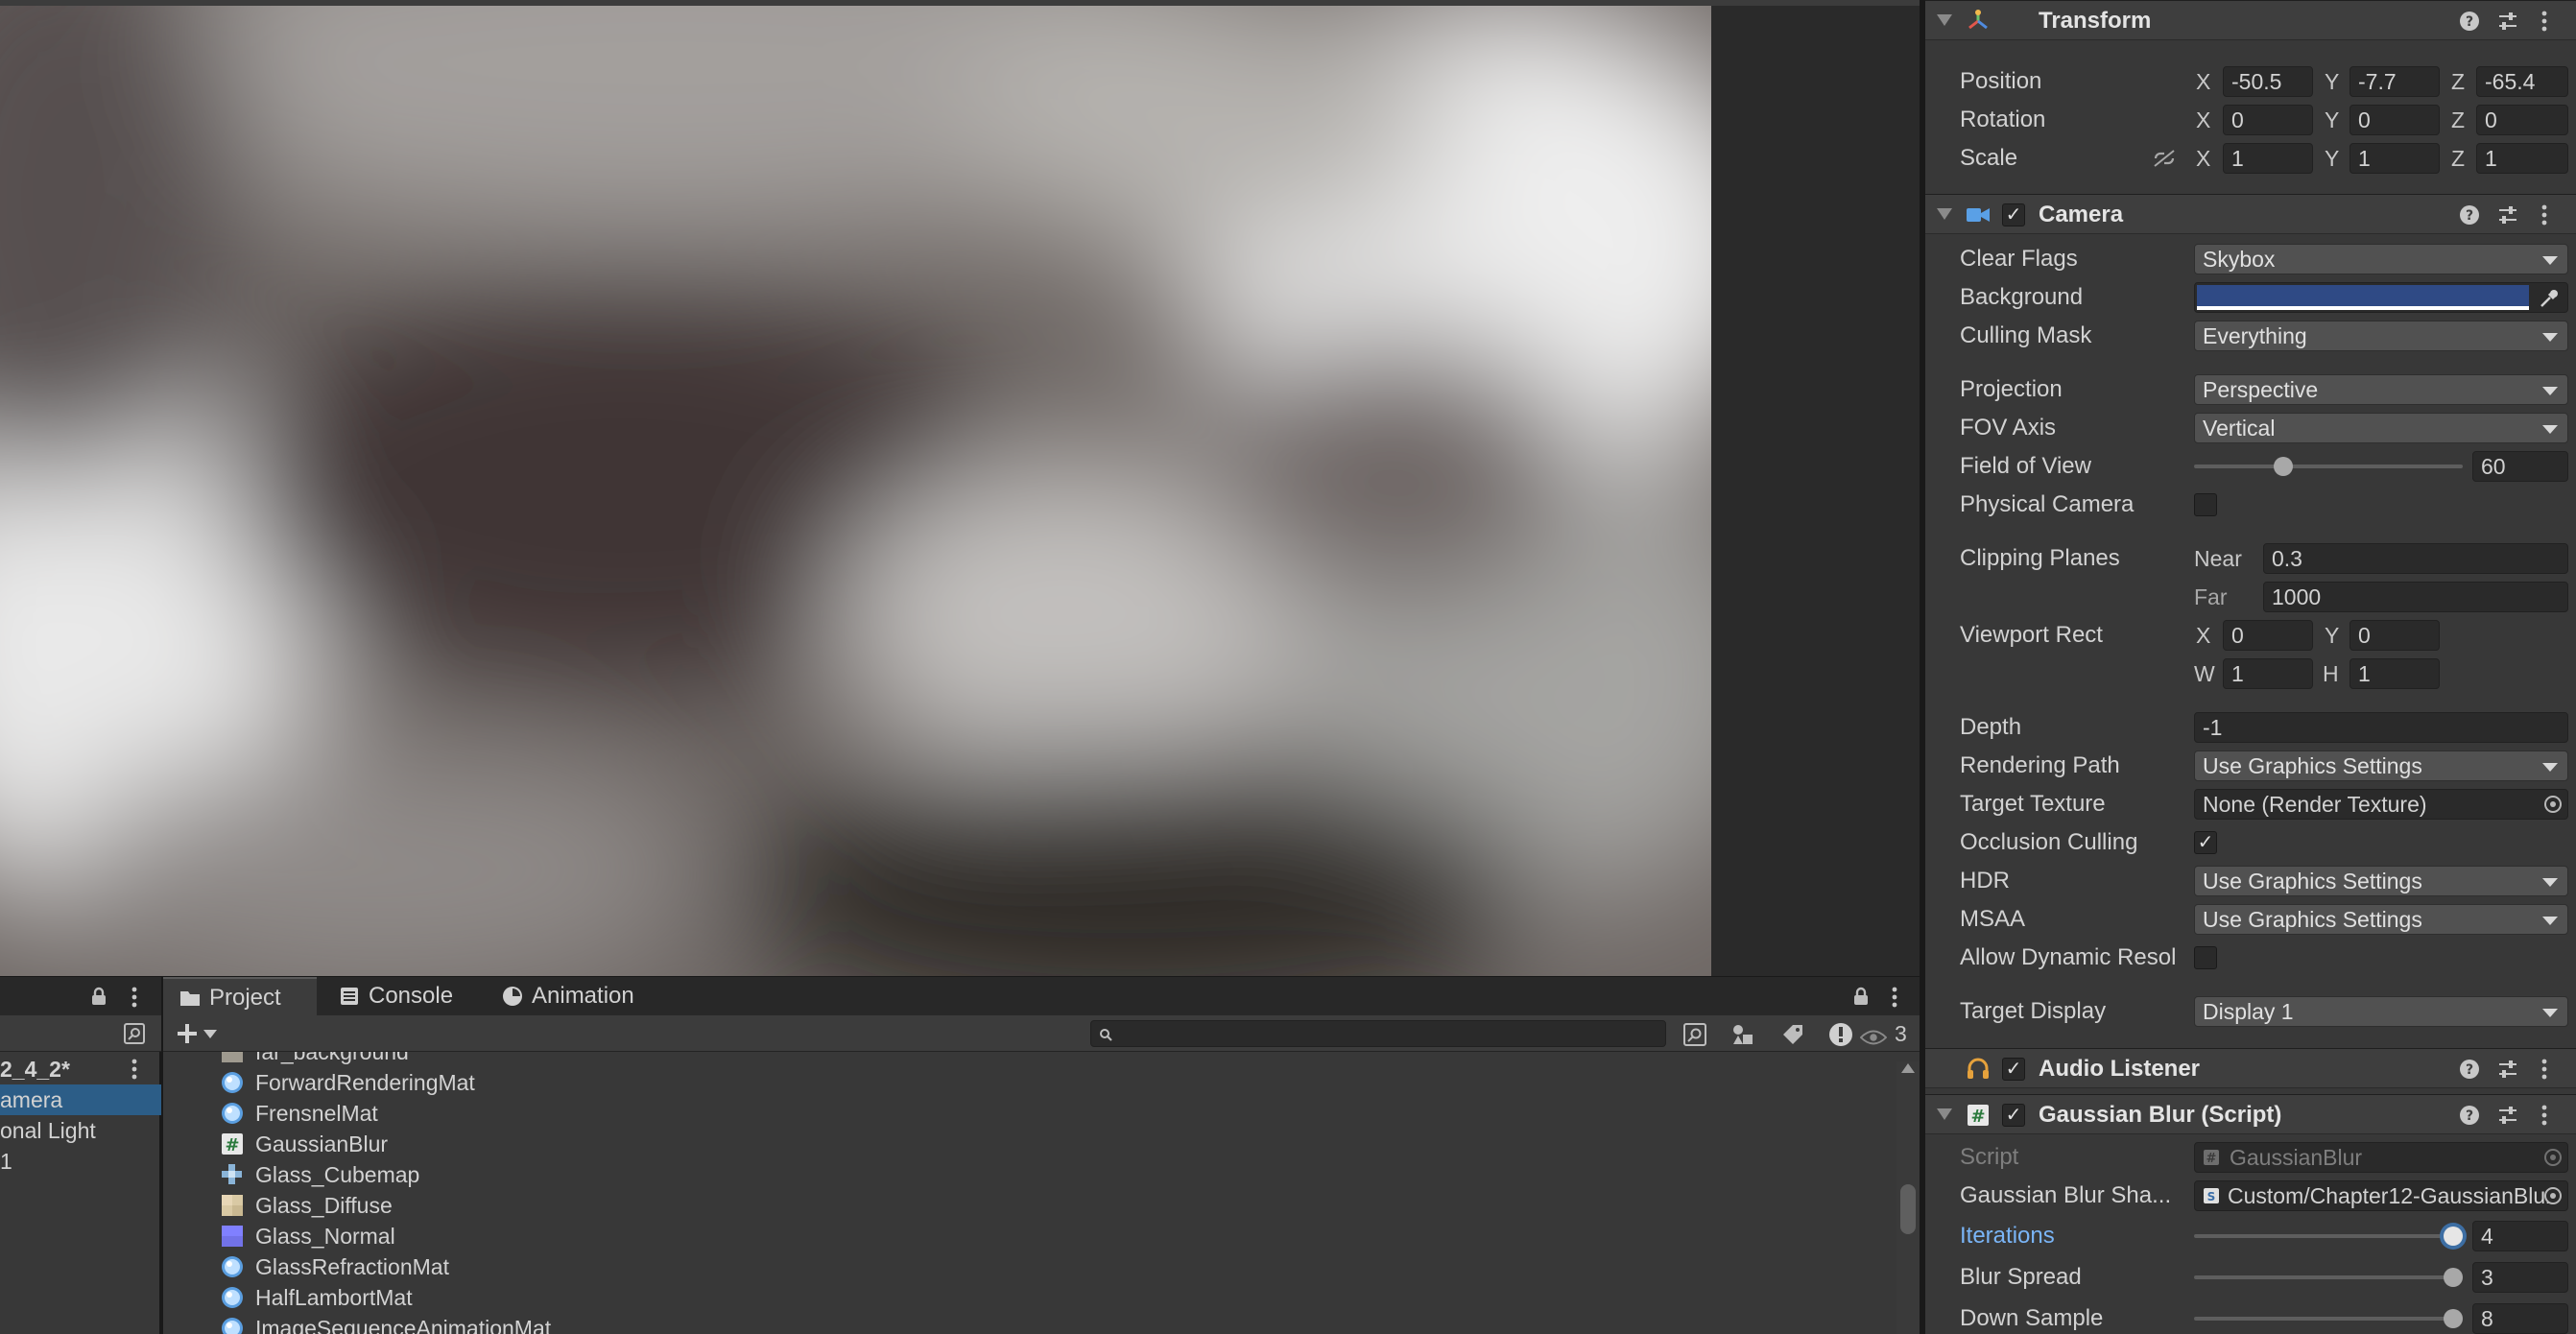 The width and height of the screenshot is (2576, 1334). What do you see at coordinates (2394, 158) in the screenshot?
I see `scale-y-field: 1` at bounding box center [2394, 158].